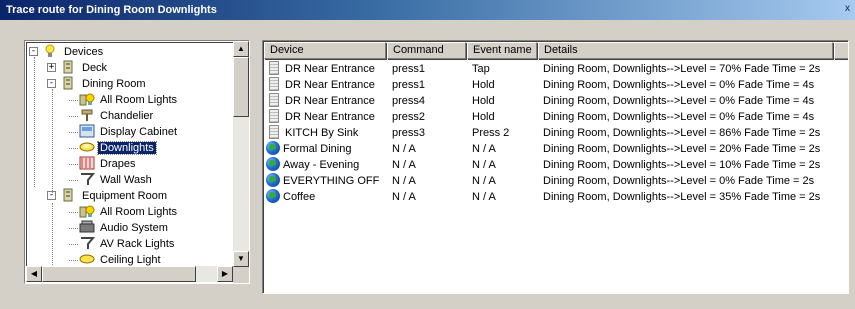 The height and width of the screenshot is (309, 855). I want to click on expand-icon: +, so click(51, 67).